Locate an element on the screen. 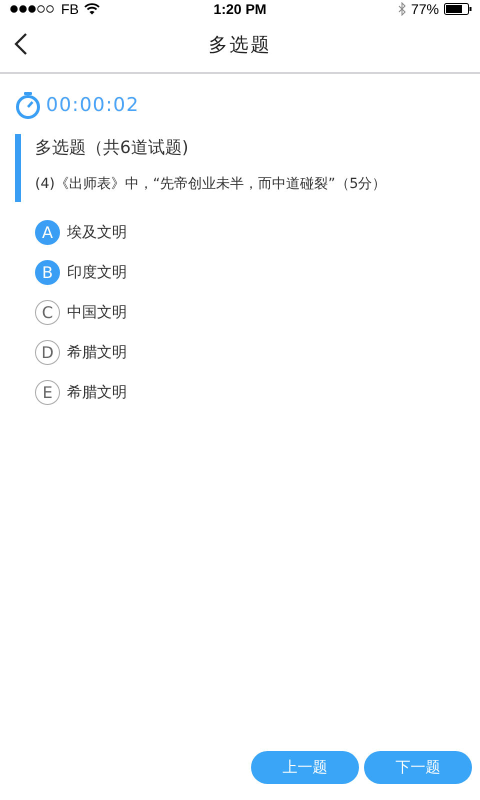 This screenshot has height=800, width=480. page-title: 多选题 is located at coordinates (240, 45).